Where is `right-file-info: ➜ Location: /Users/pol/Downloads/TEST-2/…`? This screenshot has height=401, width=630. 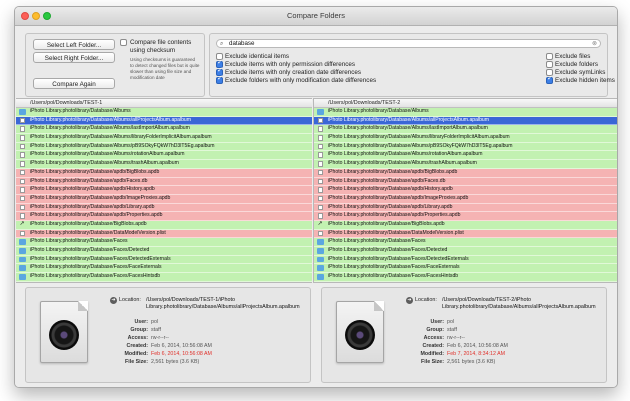 right-file-info: ➜ Location: /Users/pol/Downloads/TEST-2/… is located at coordinates (464, 335).